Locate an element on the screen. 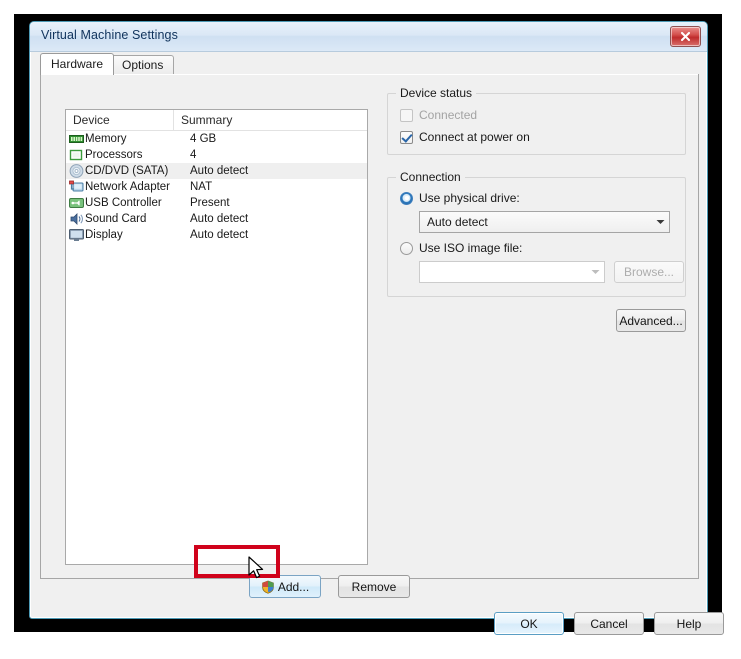 This screenshot has height=659, width=741. device-name: CD/DVD (SATA) is located at coordinates (127, 171).